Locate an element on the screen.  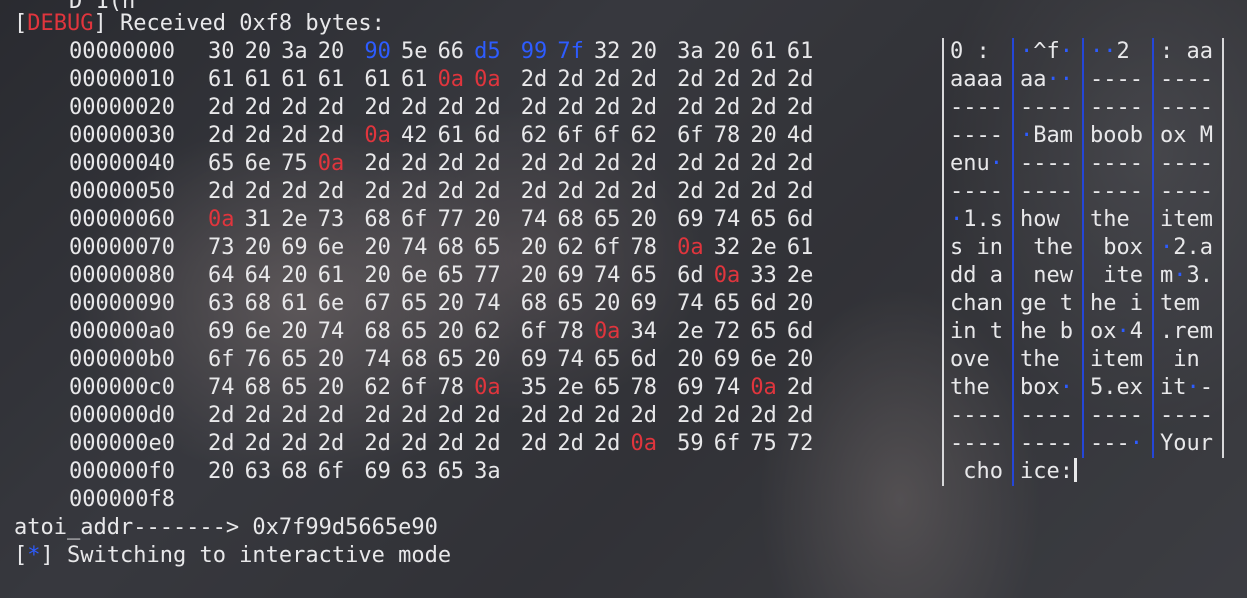
ascii-chunk: ---· is located at coordinates (1116, 443).